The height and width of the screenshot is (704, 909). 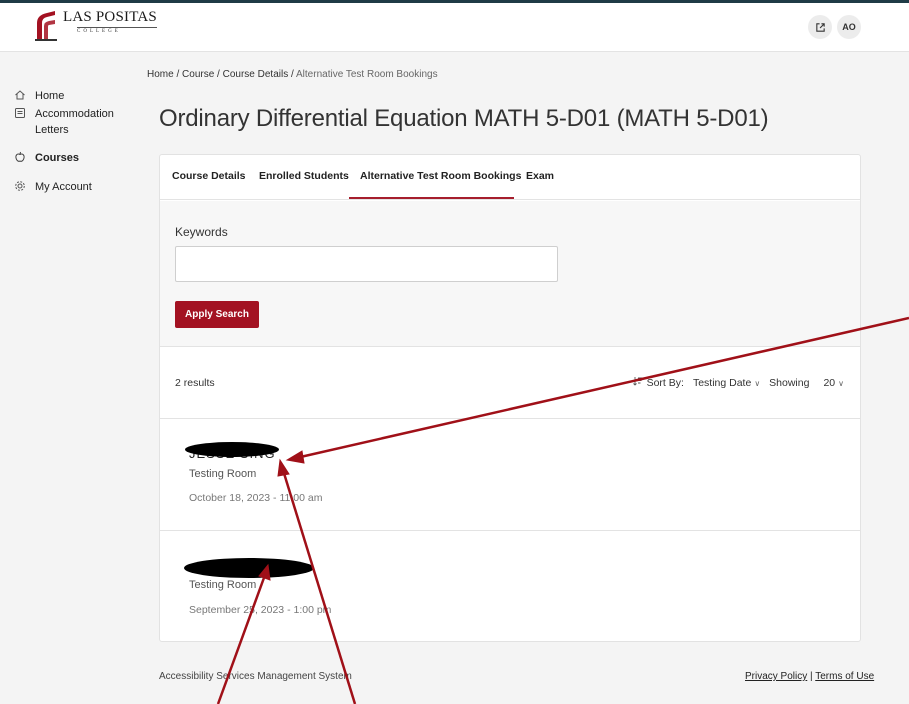 I want to click on external-link-button, so click(x=820, y=27).